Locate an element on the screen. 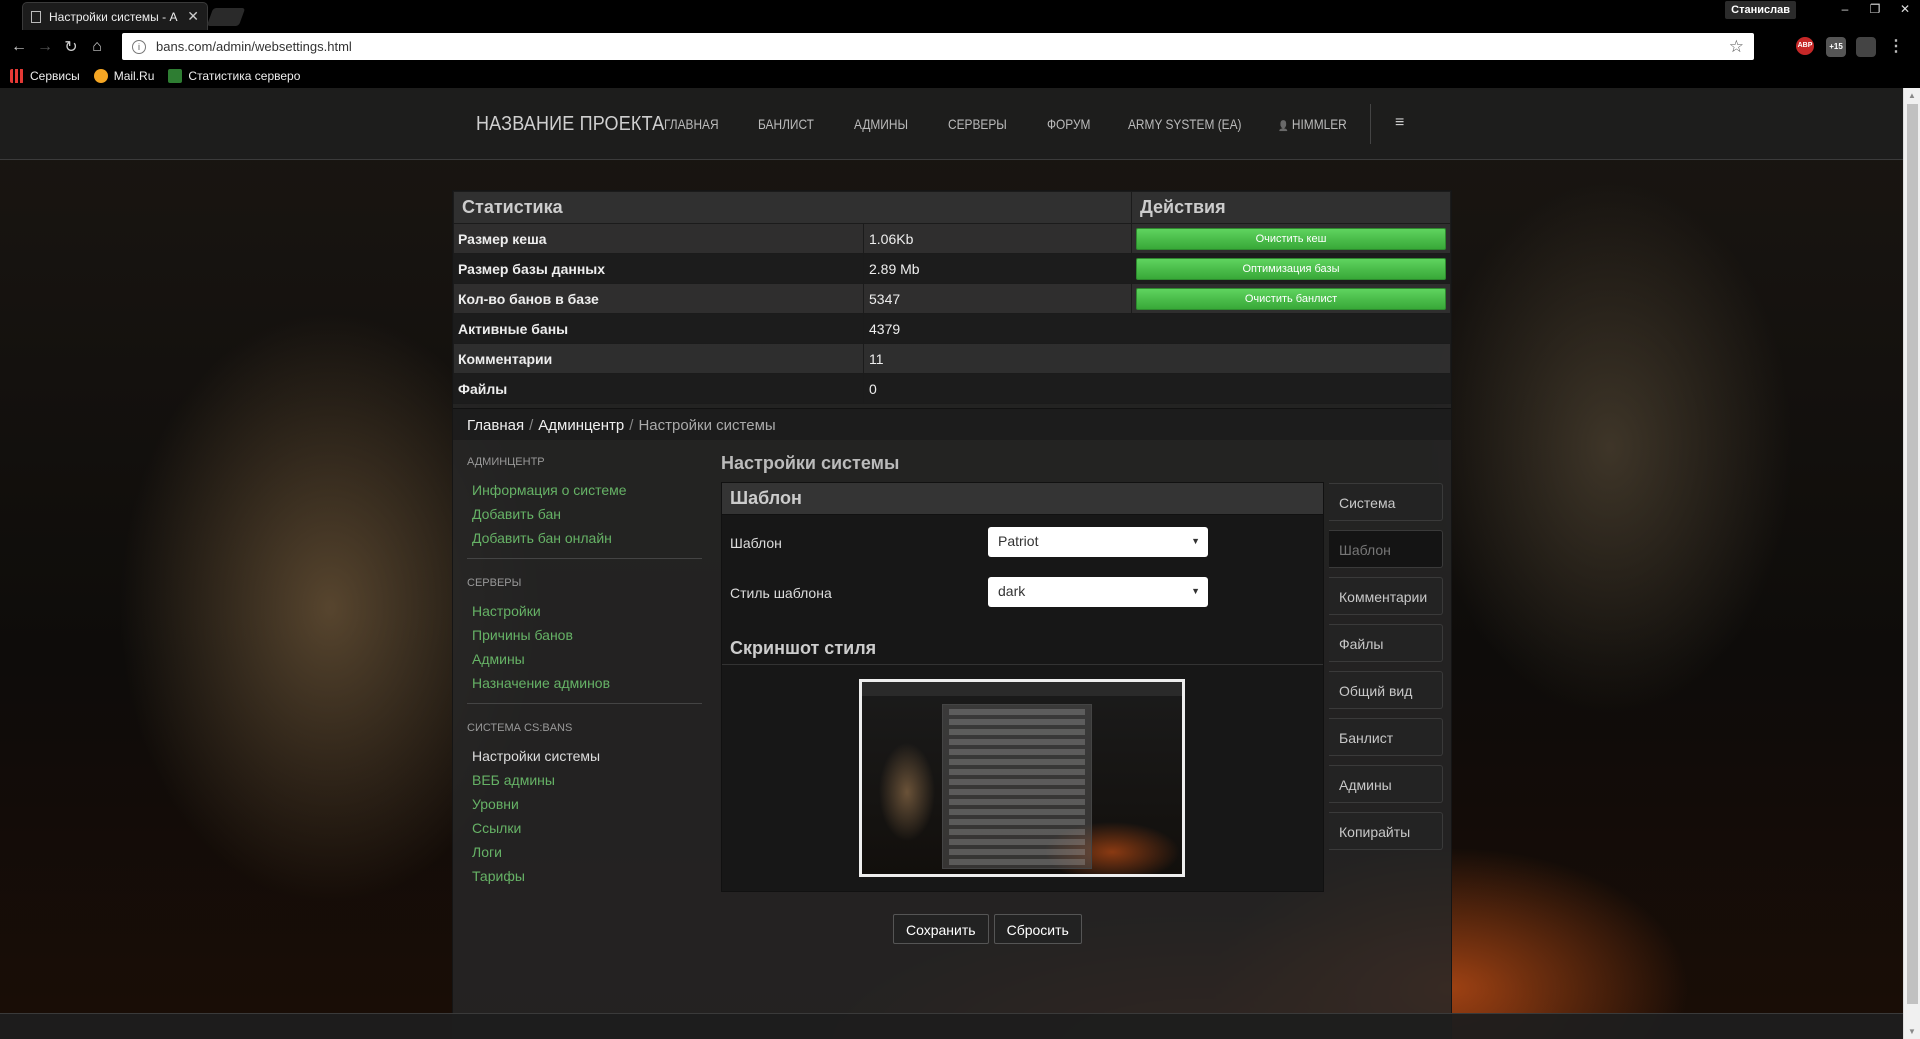  stat-label: Размер базы данных is located at coordinates (658, 268).